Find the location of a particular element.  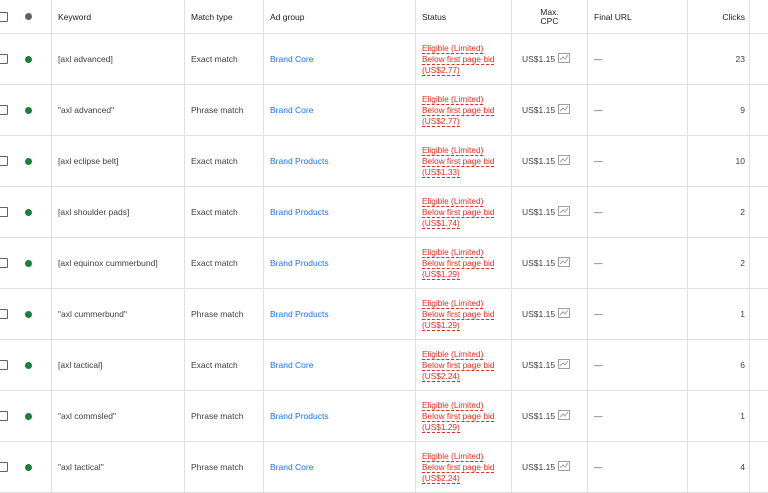

header-final-url: Final URL is located at coordinates (637, 16).